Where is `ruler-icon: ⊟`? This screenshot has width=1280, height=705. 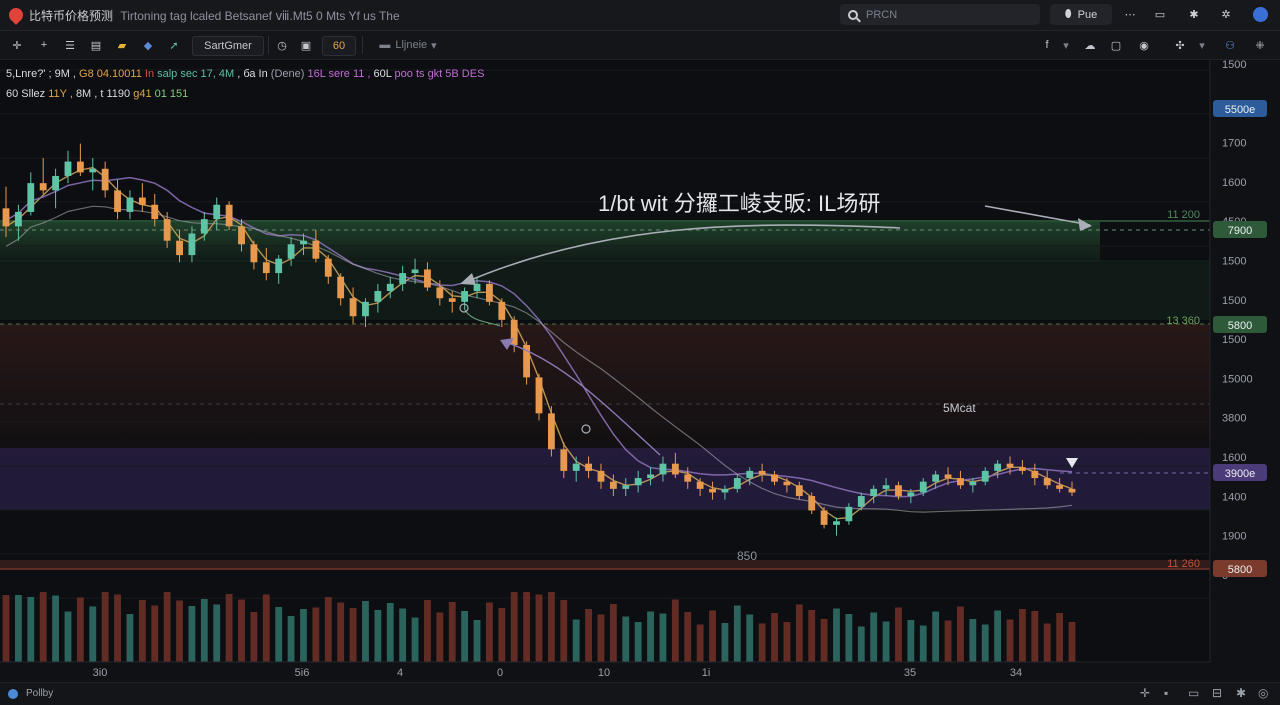
ruler-icon: ⊟ is located at coordinates (1217, 693).